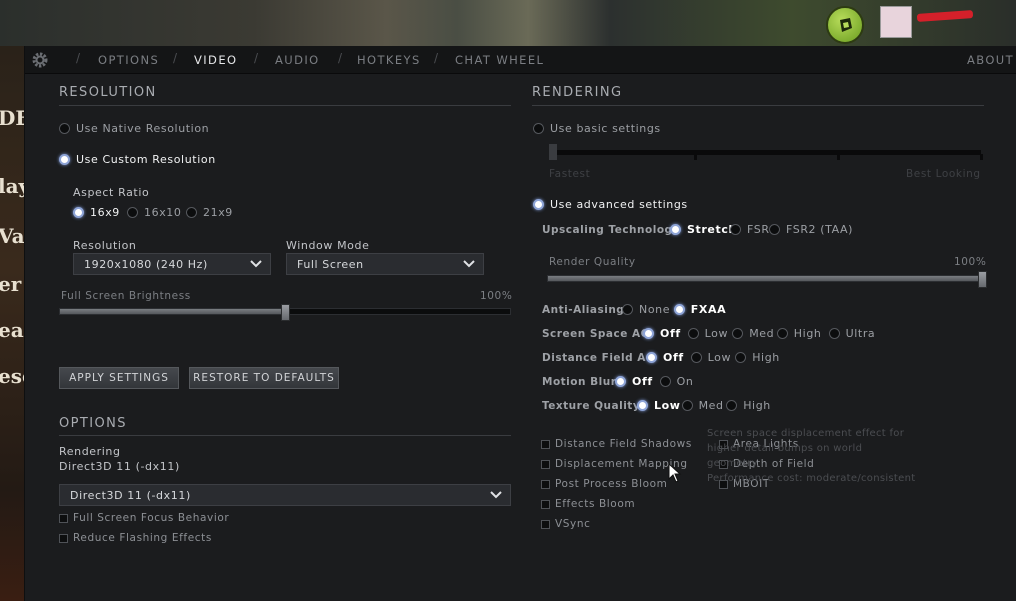  What do you see at coordinates (896, 22) in the screenshot?
I see `avatar` at bounding box center [896, 22].